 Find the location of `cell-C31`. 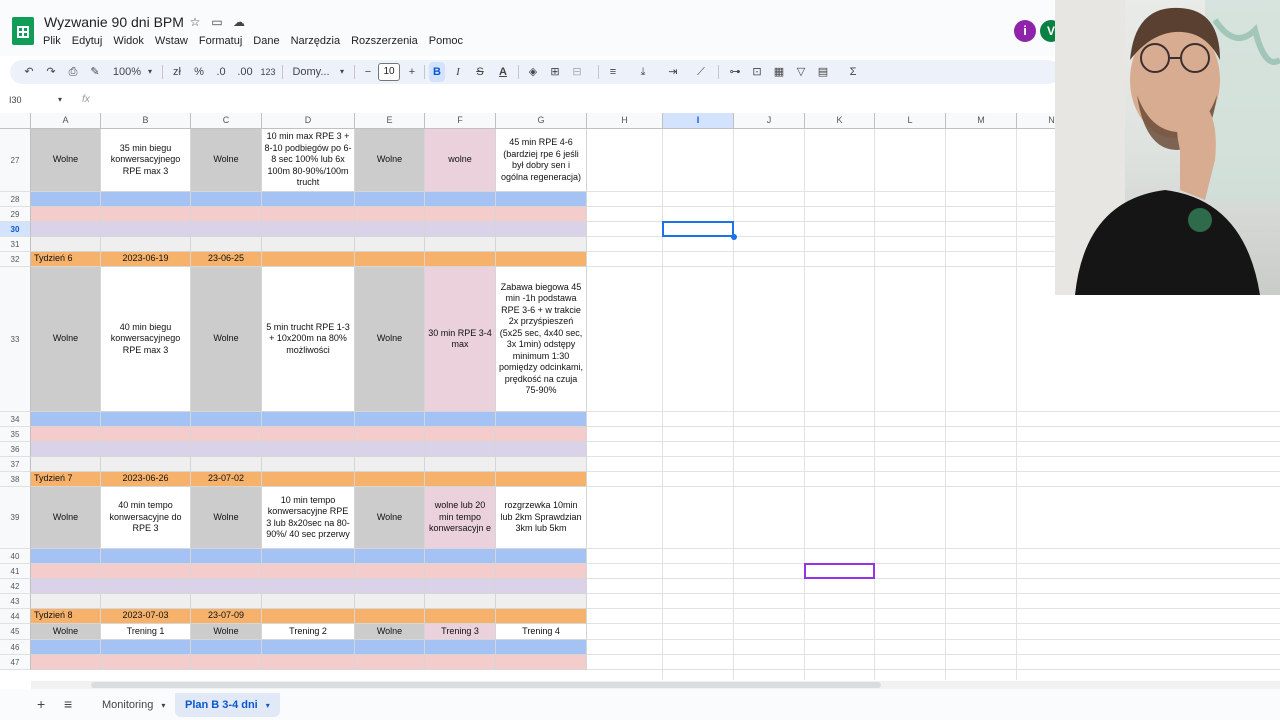

cell-C31 is located at coordinates (226, 244).